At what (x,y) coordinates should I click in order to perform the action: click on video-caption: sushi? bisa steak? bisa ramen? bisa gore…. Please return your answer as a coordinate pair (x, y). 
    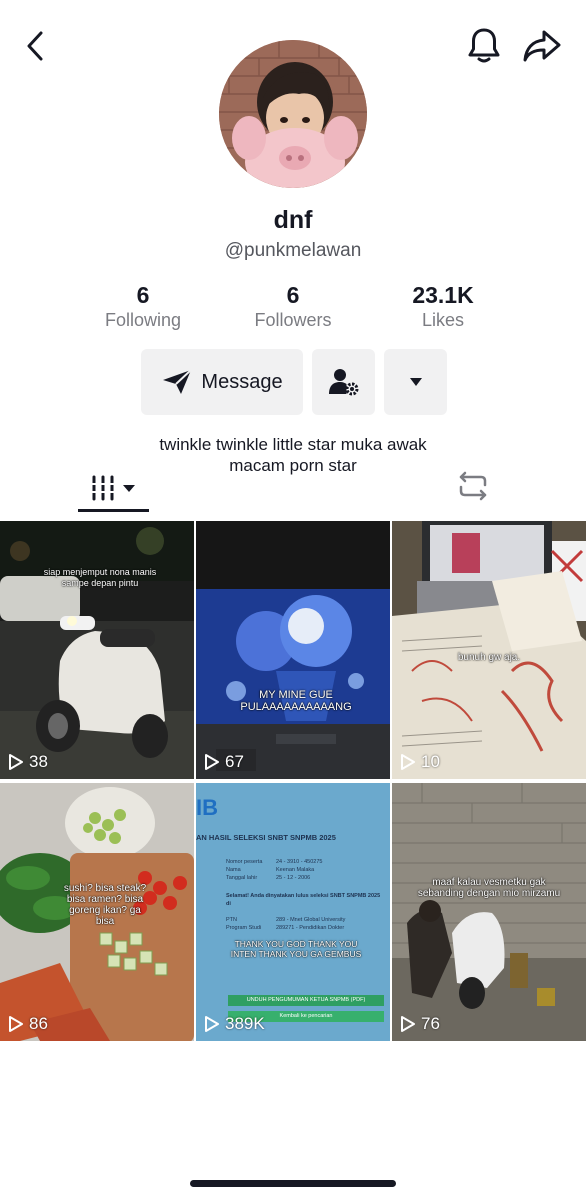
    Looking at the image, I should click on (105, 905).